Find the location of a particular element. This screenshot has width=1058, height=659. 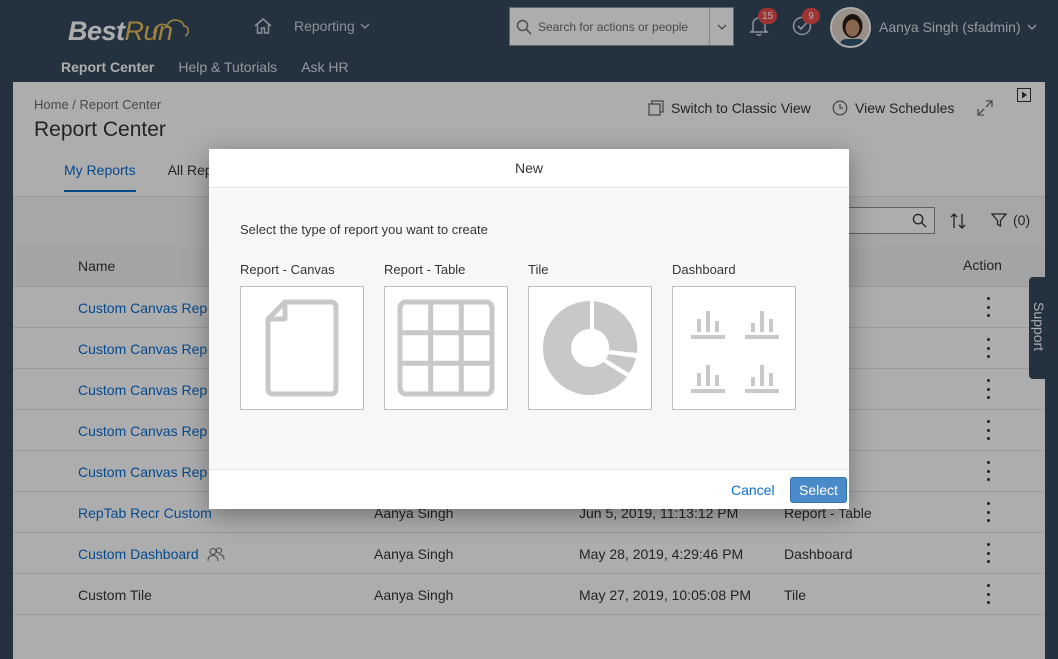

dashboard-charts-icon is located at coordinates (735, 352).